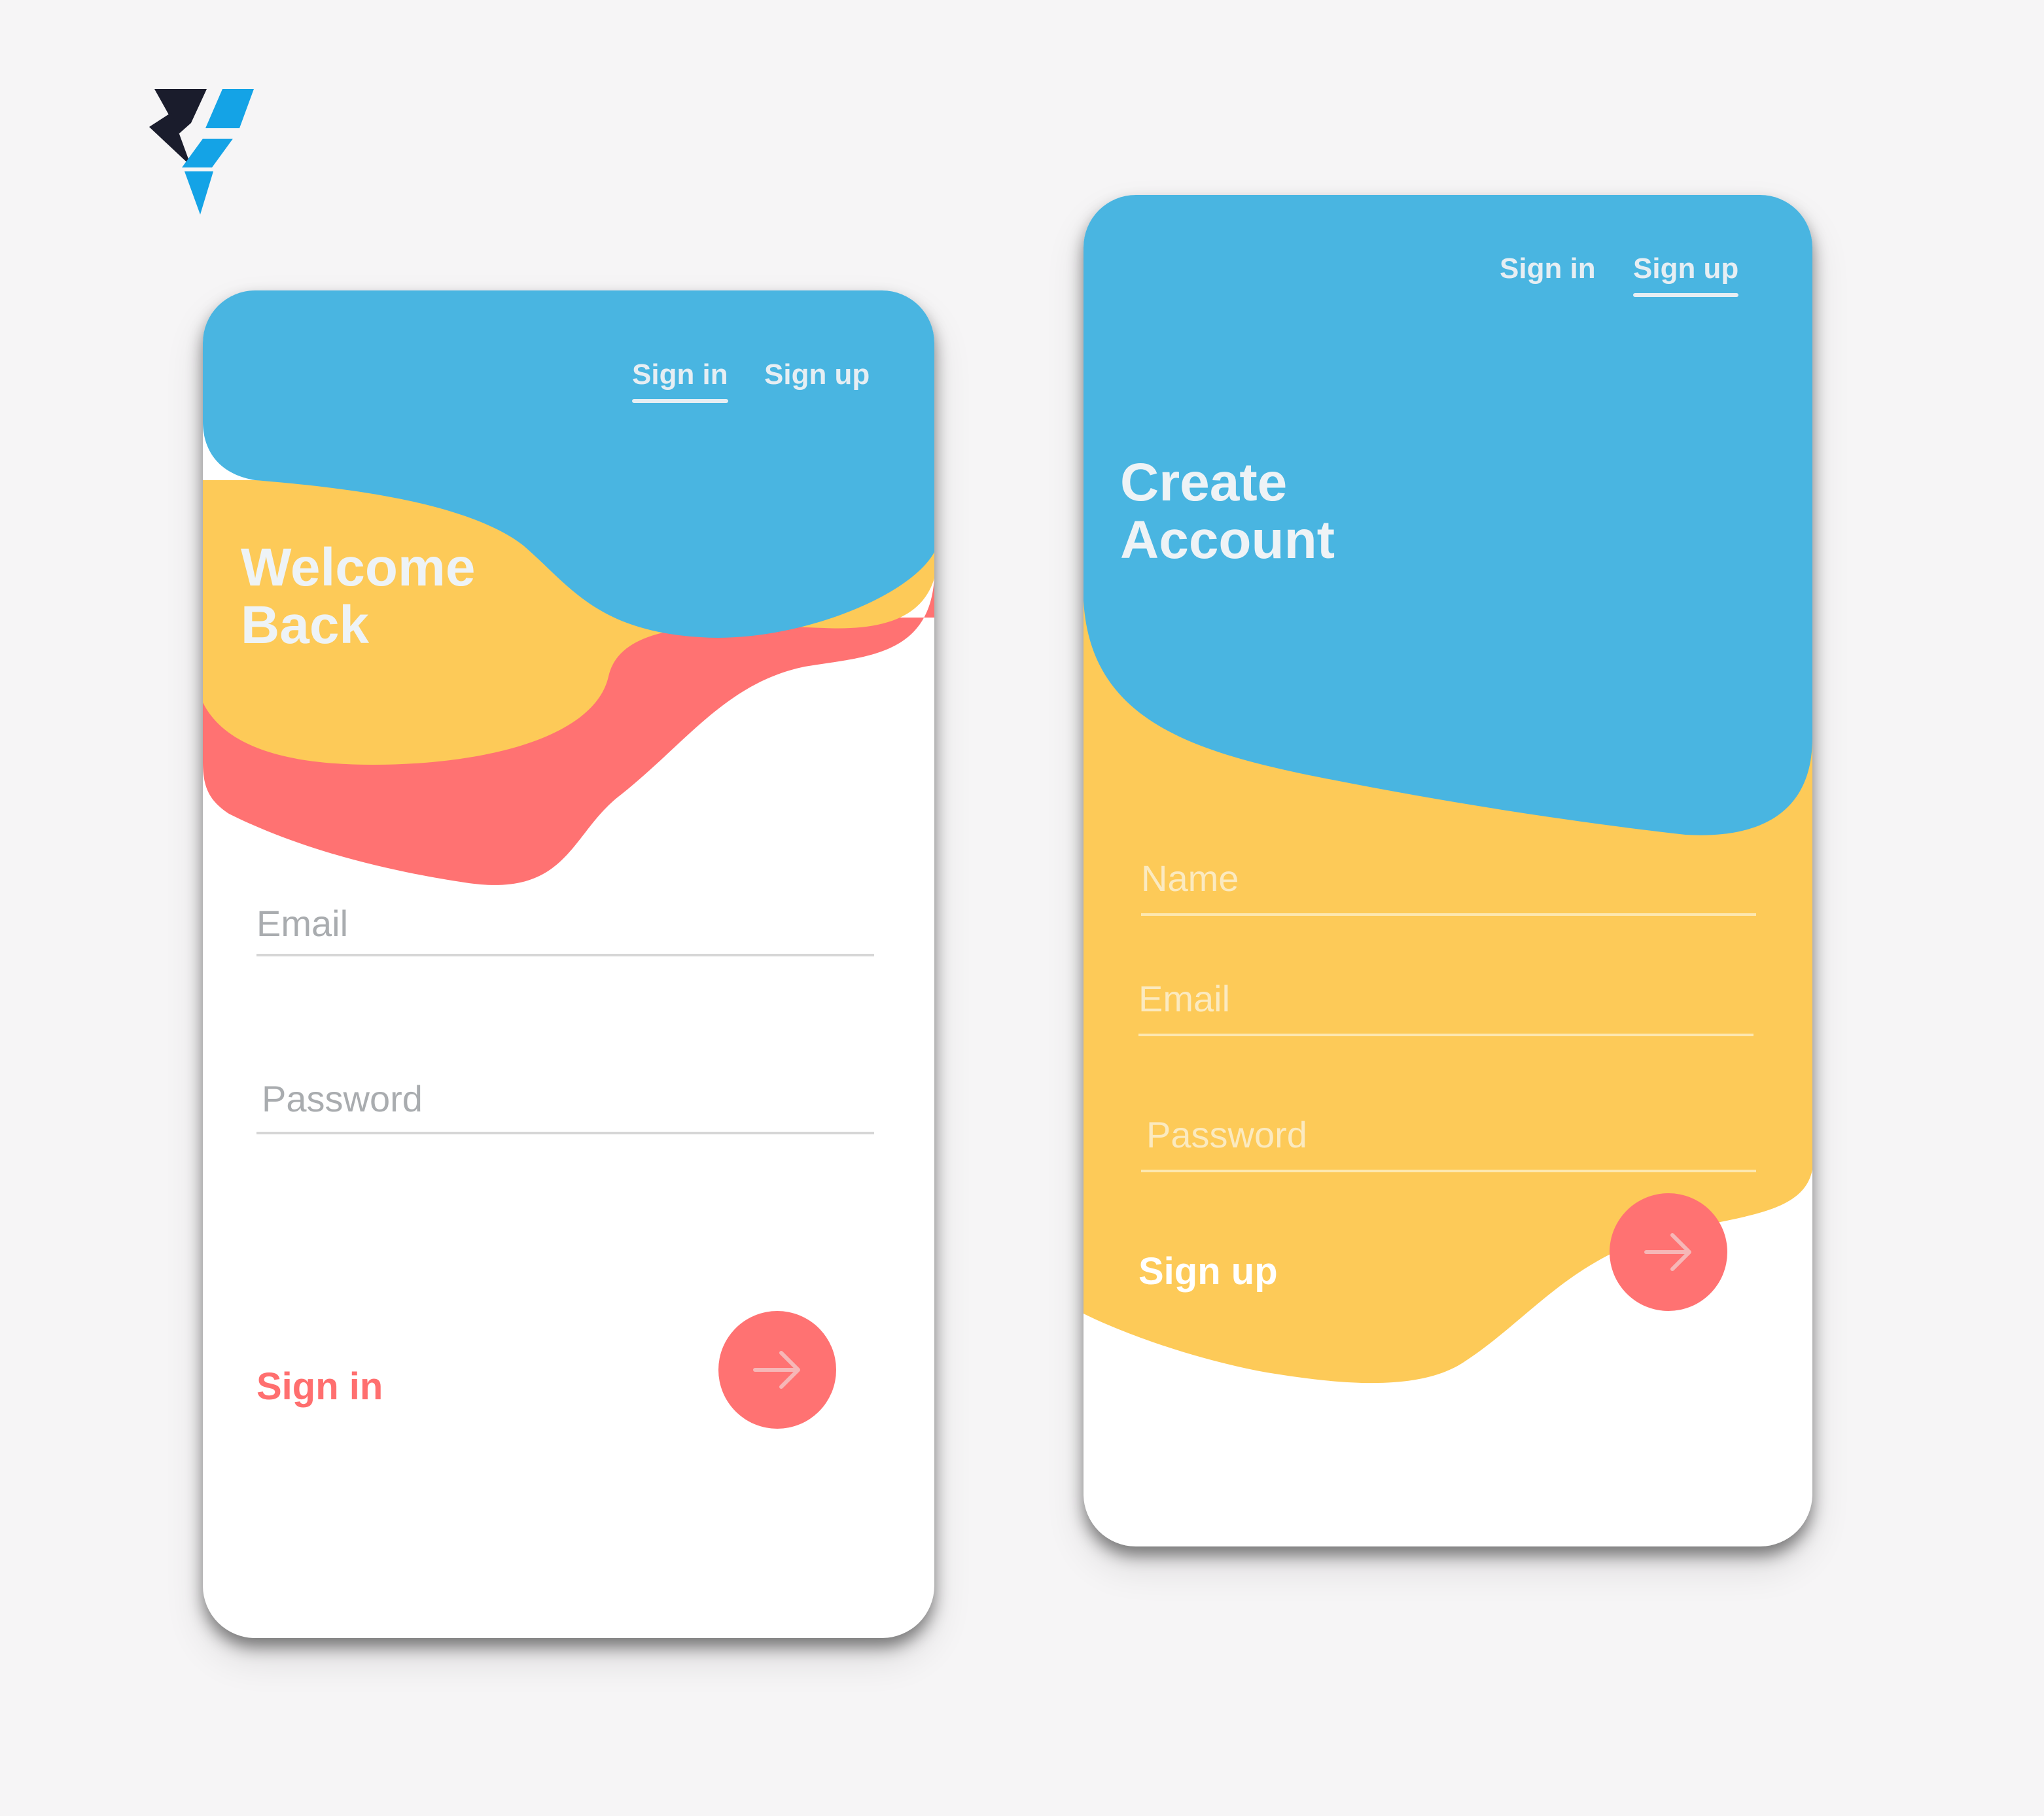 The height and width of the screenshot is (1816, 2044). What do you see at coordinates (319, 1386) in the screenshot?
I see `signin-action-label: Sign in` at bounding box center [319, 1386].